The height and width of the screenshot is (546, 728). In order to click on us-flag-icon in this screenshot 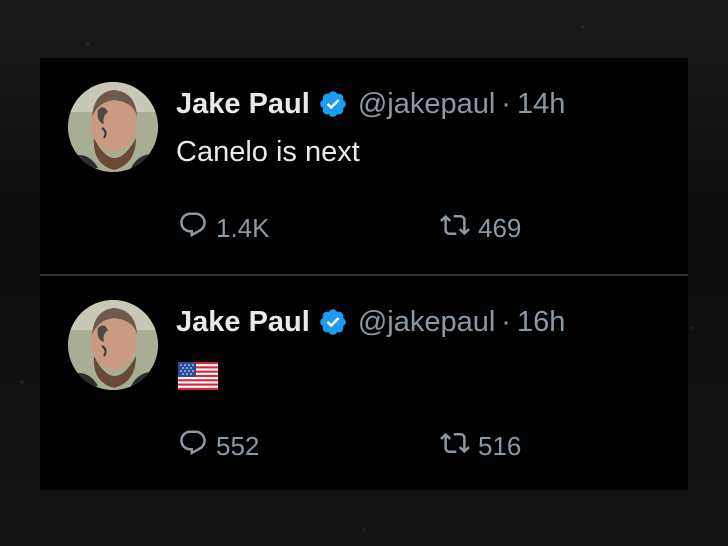, I will do `click(198, 376)`.